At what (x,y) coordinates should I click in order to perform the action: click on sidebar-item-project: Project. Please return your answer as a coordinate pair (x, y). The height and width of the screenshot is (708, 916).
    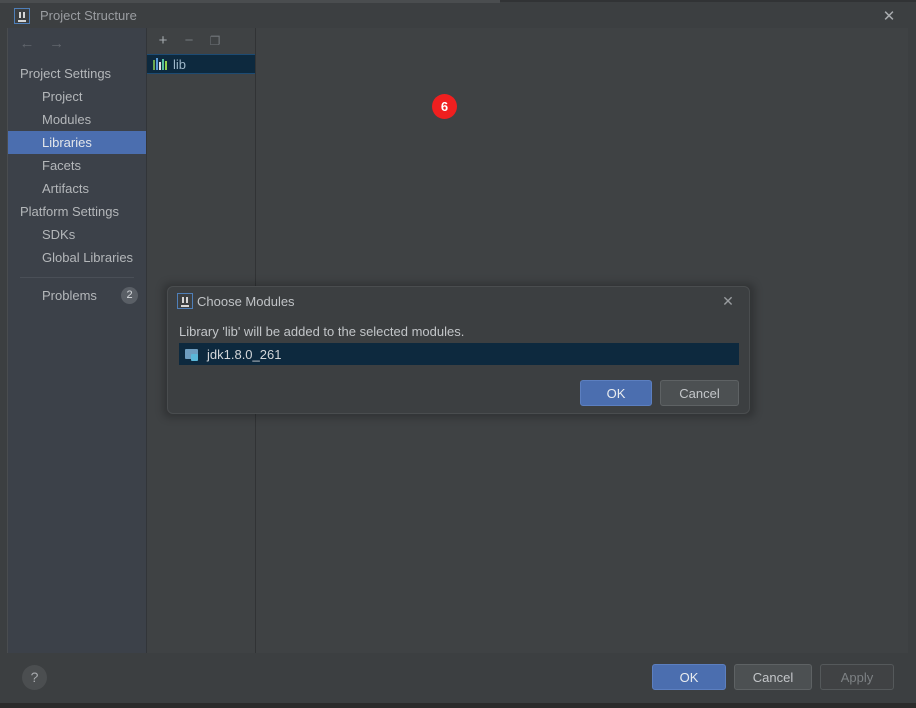
    Looking at the image, I should click on (77, 96).